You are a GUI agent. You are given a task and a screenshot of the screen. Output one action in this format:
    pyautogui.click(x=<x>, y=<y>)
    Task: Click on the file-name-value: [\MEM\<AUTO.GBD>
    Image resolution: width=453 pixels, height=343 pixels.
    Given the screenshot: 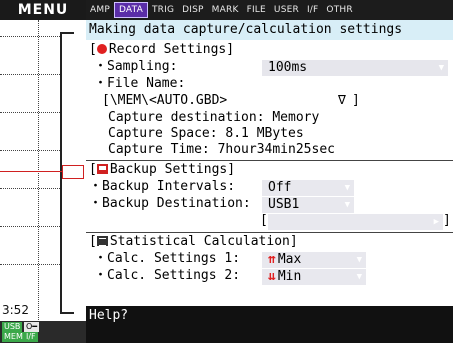 What is the action you would take?
    pyautogui.click(x=164, y=101)
    